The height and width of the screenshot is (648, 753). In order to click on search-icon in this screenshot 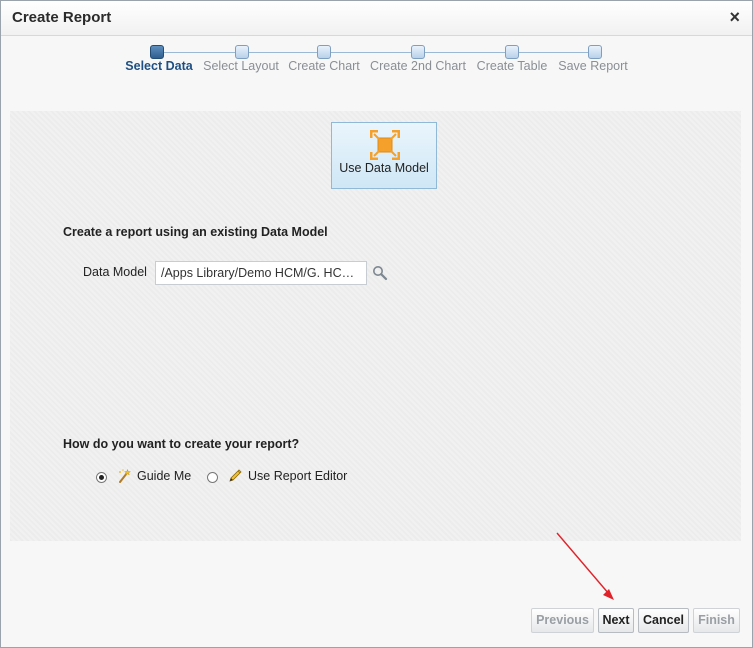, I will do `click(380, 273)`.